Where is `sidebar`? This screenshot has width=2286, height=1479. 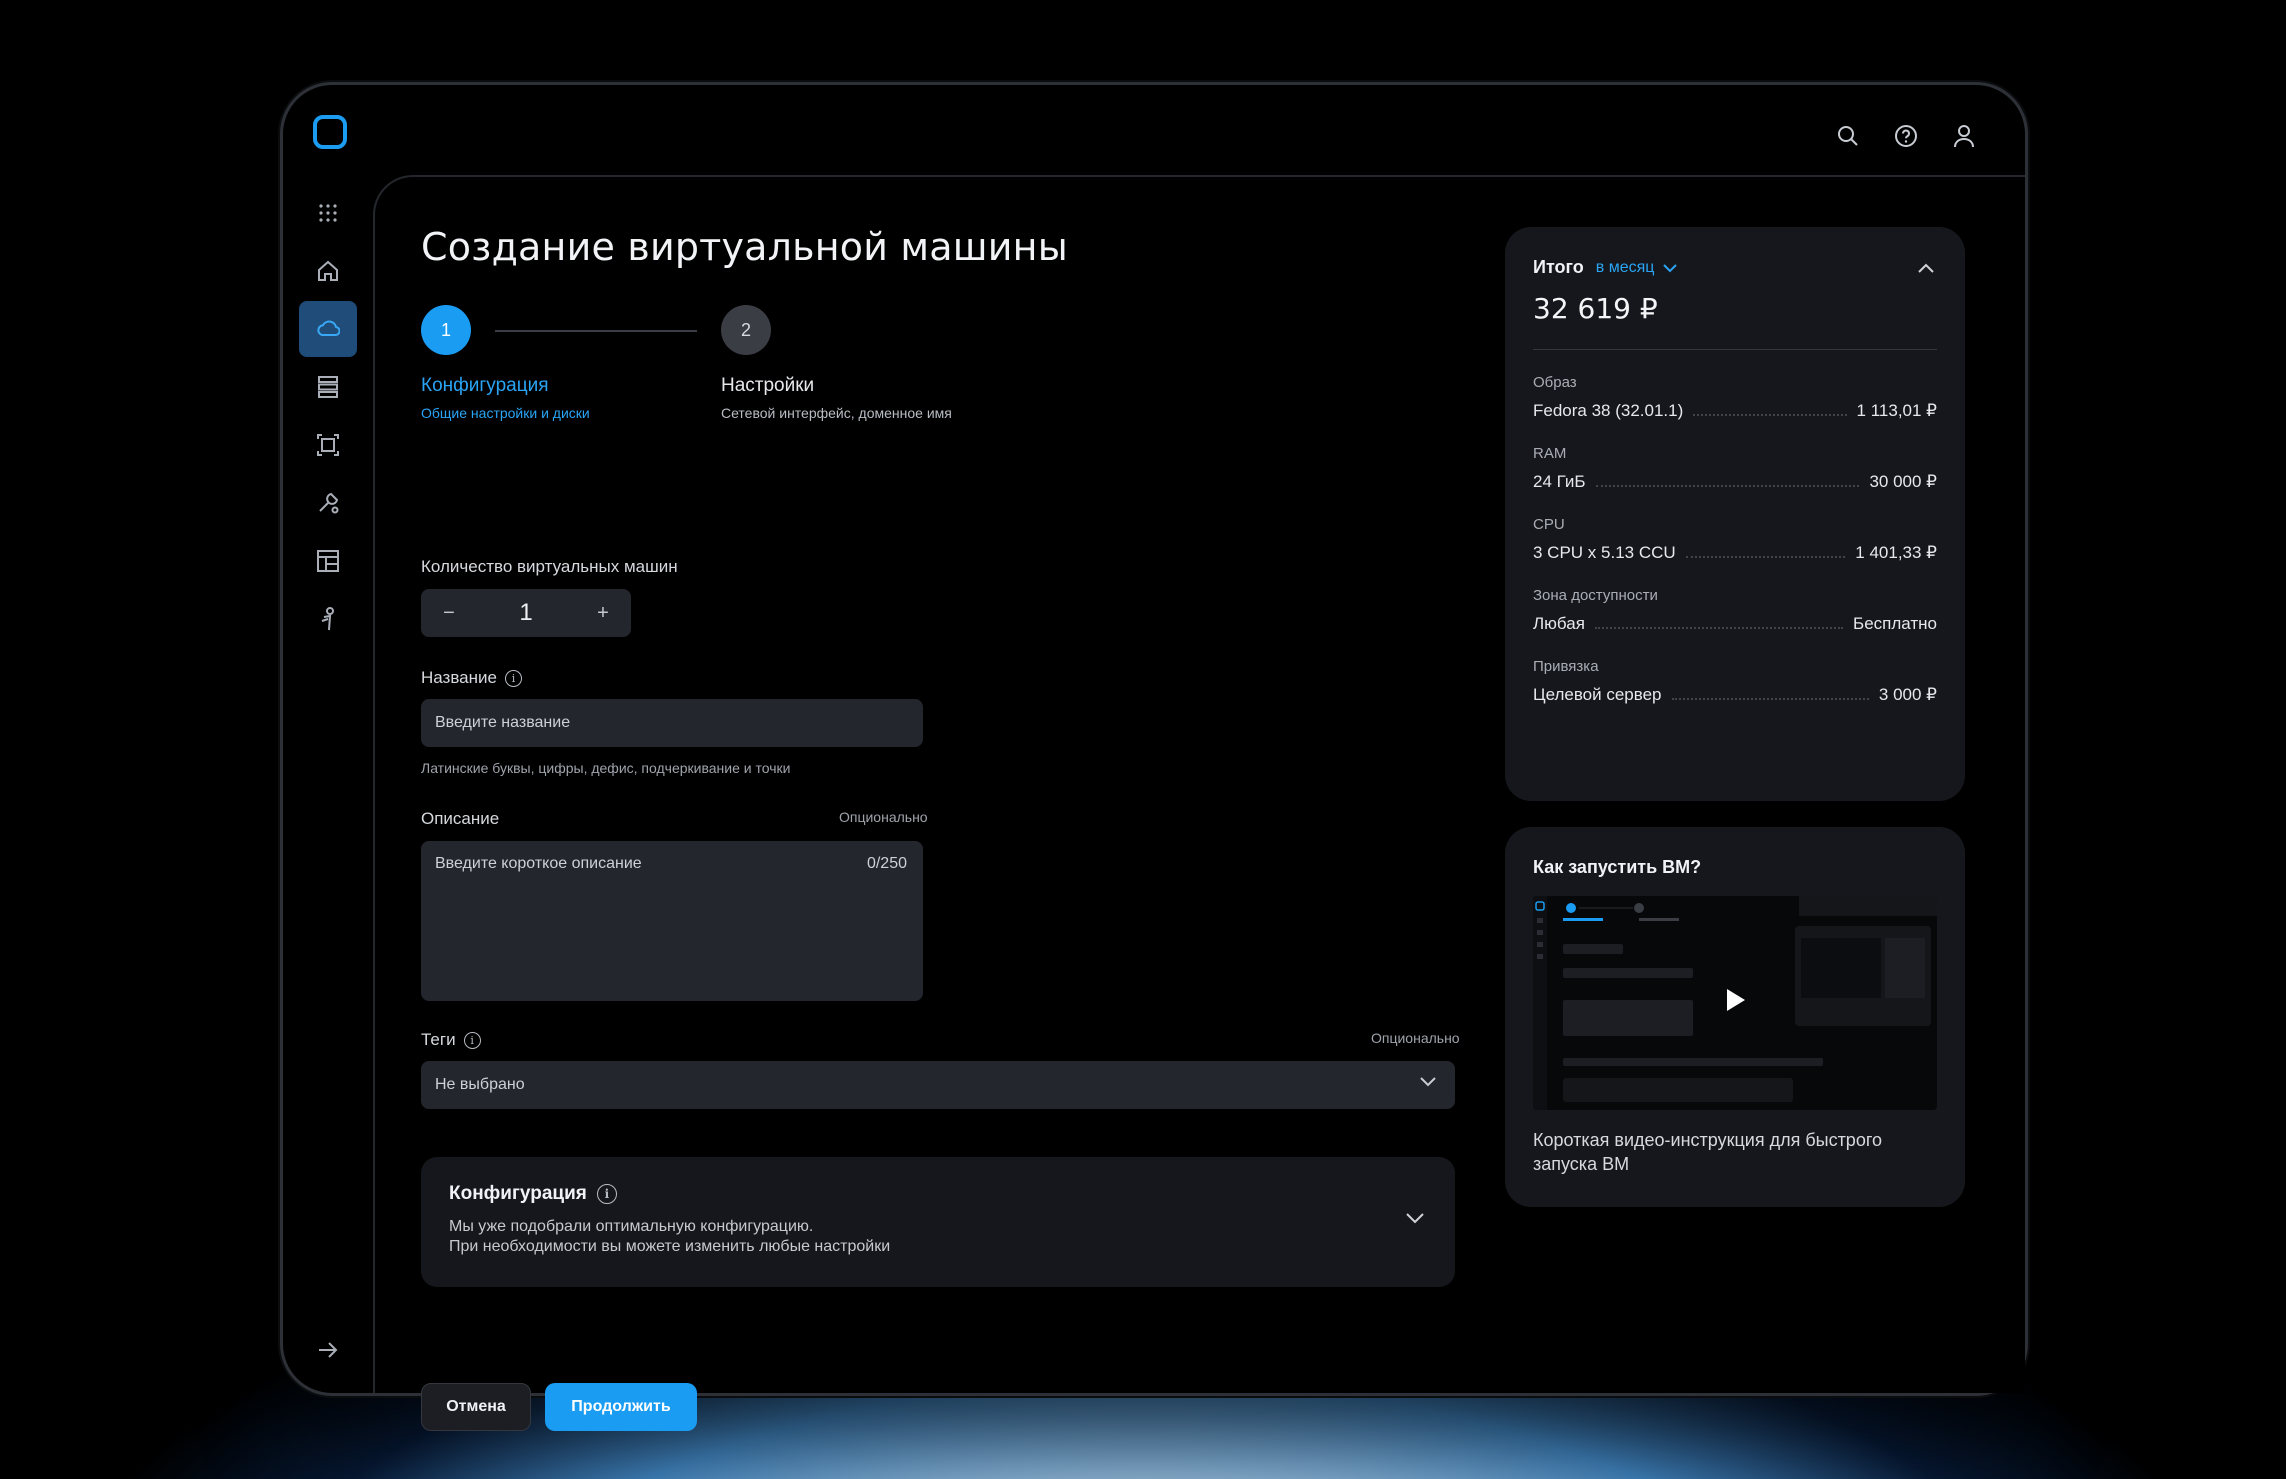 sidebar is located at coordinates (329, 417).